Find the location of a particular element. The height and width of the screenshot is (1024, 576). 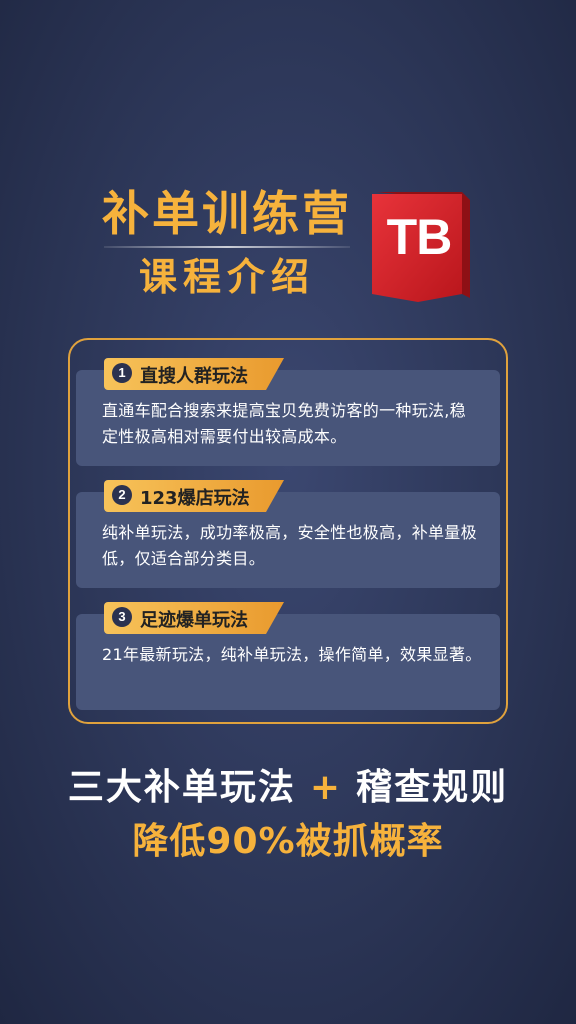

title-divider is located at coordinates (227, 247).